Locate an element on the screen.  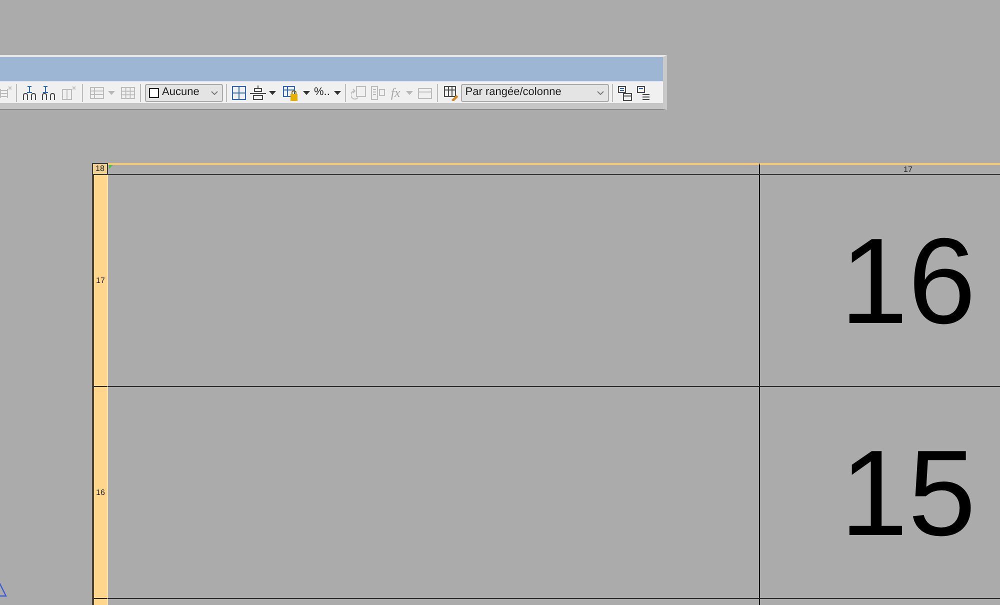
triangle-icon is located at coordinates (3, 590).